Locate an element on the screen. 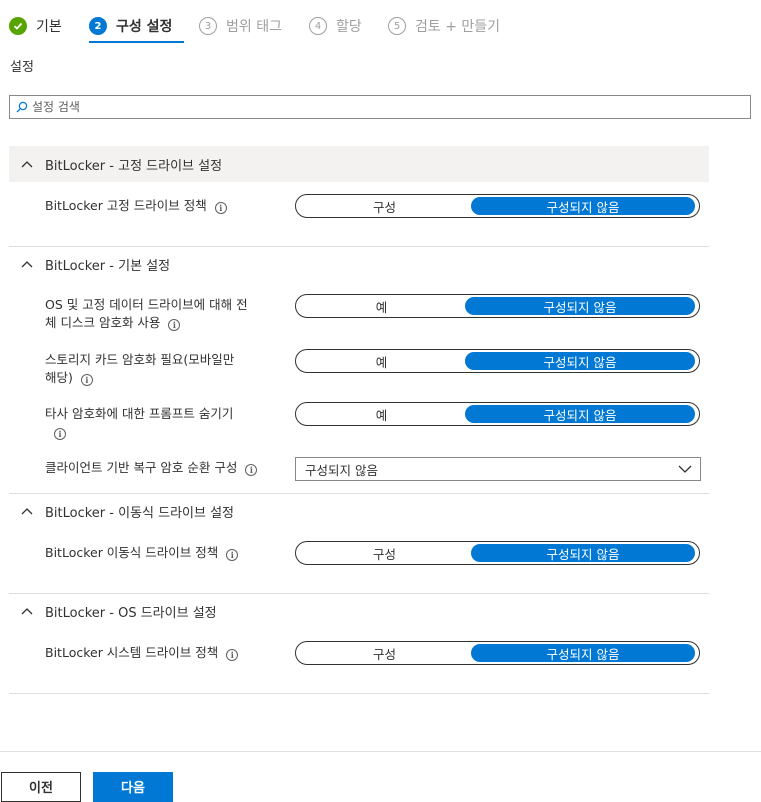 Image resolution: width=761 pixels, height=802 pixels. section-title: 설정 is located at coordinates (22, 67).